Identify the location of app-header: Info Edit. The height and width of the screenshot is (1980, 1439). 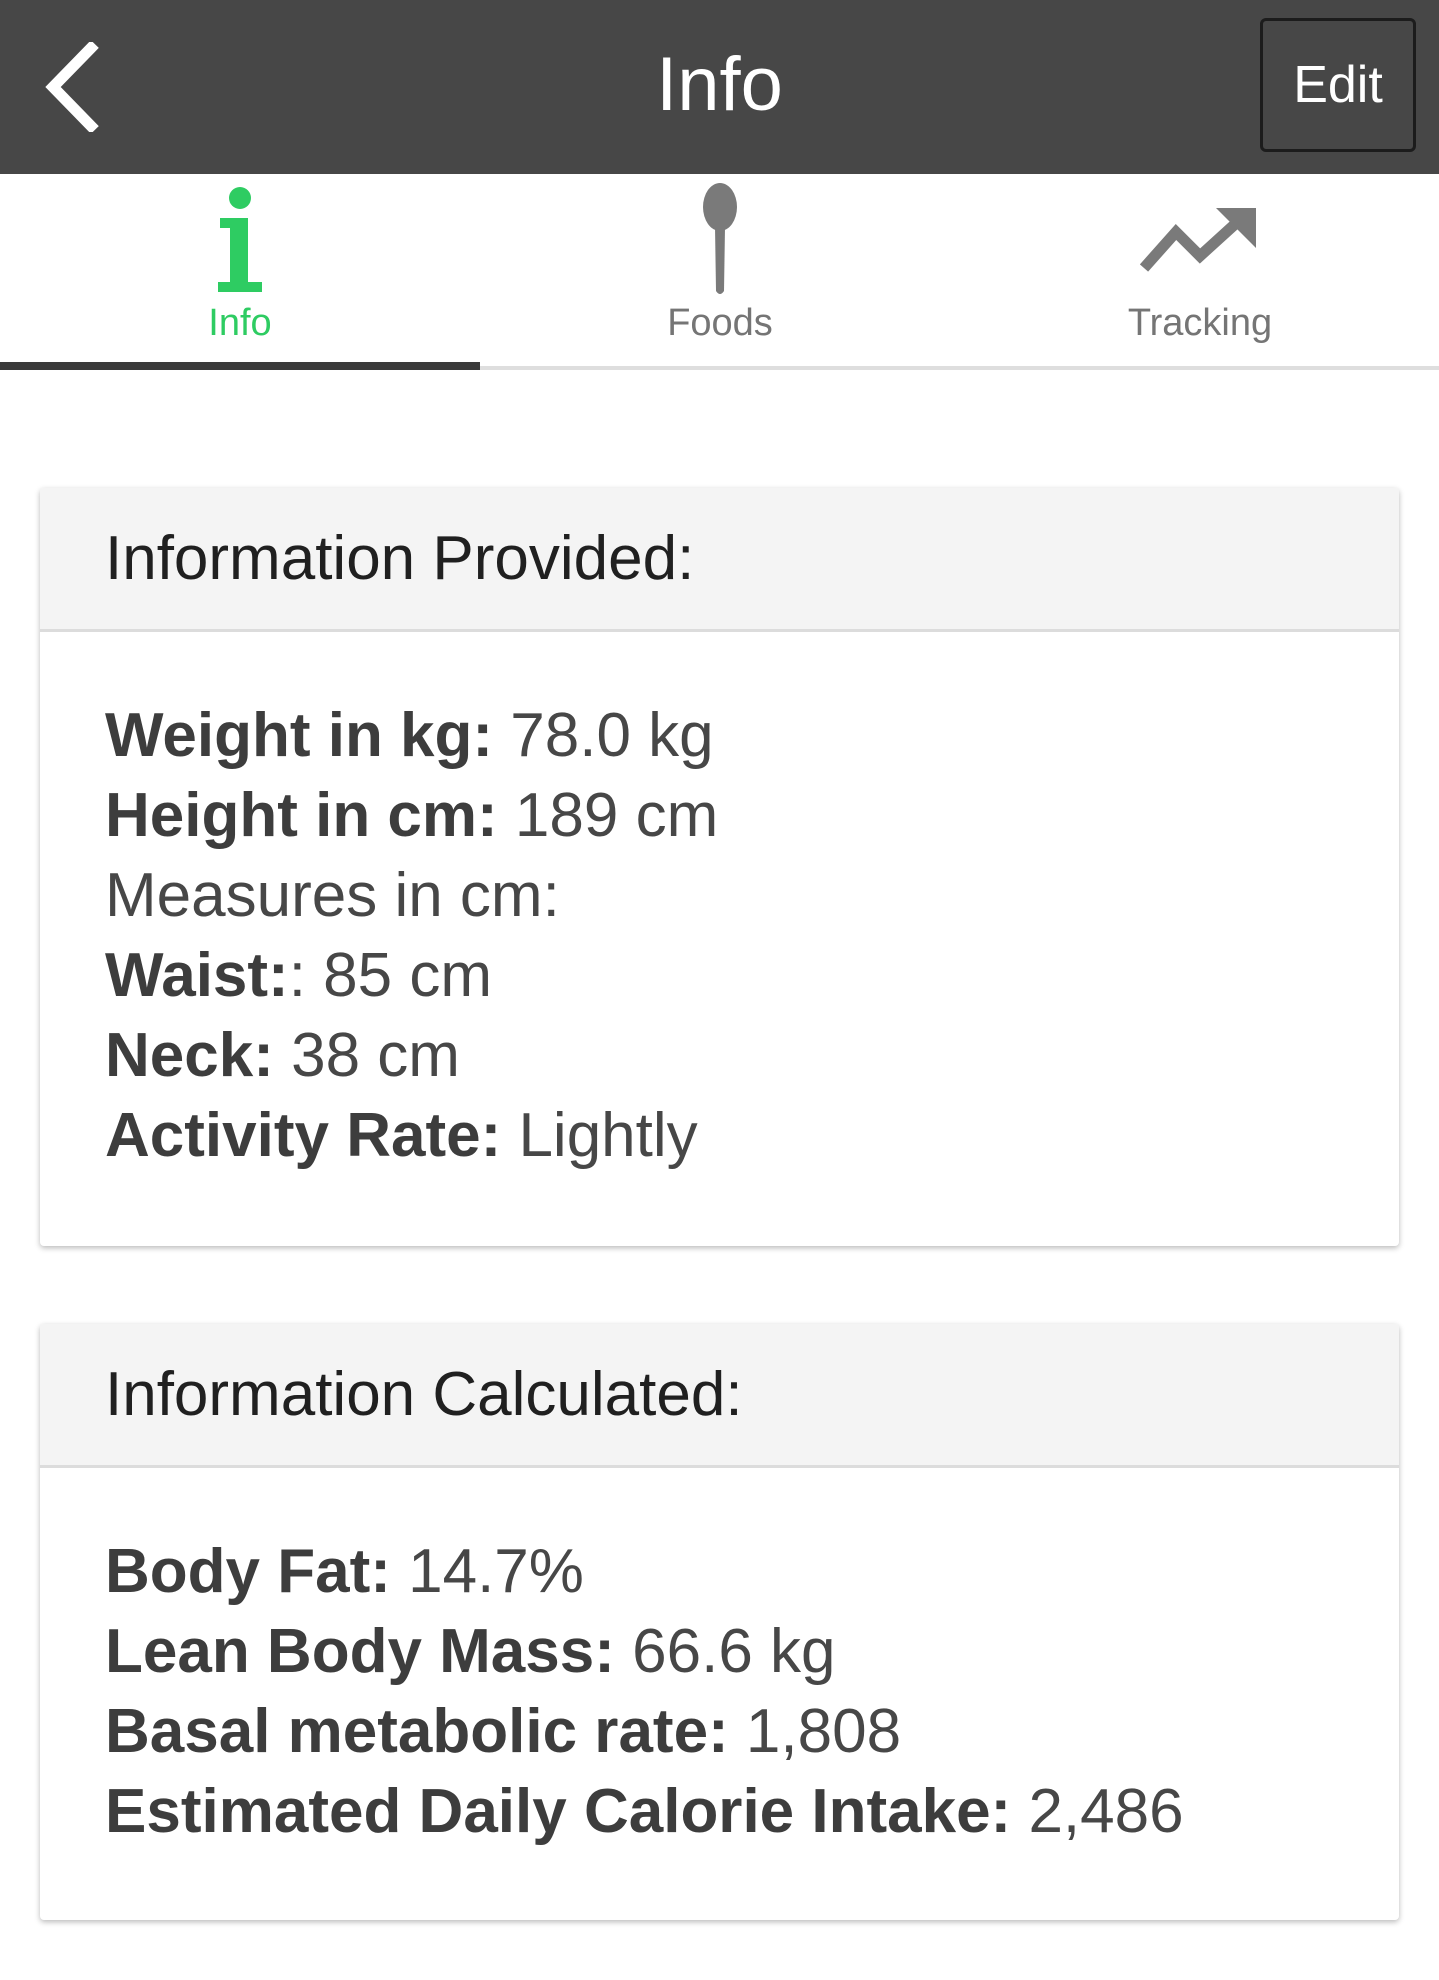
(719, 87).